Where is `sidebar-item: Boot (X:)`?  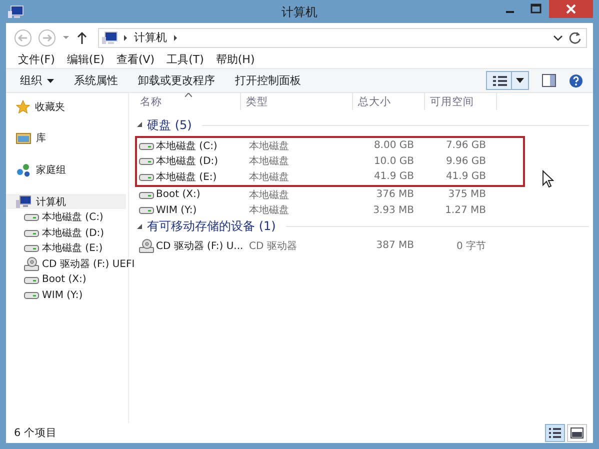 sidebar-item: Boot (X:) is located at coordinates (64, 280).